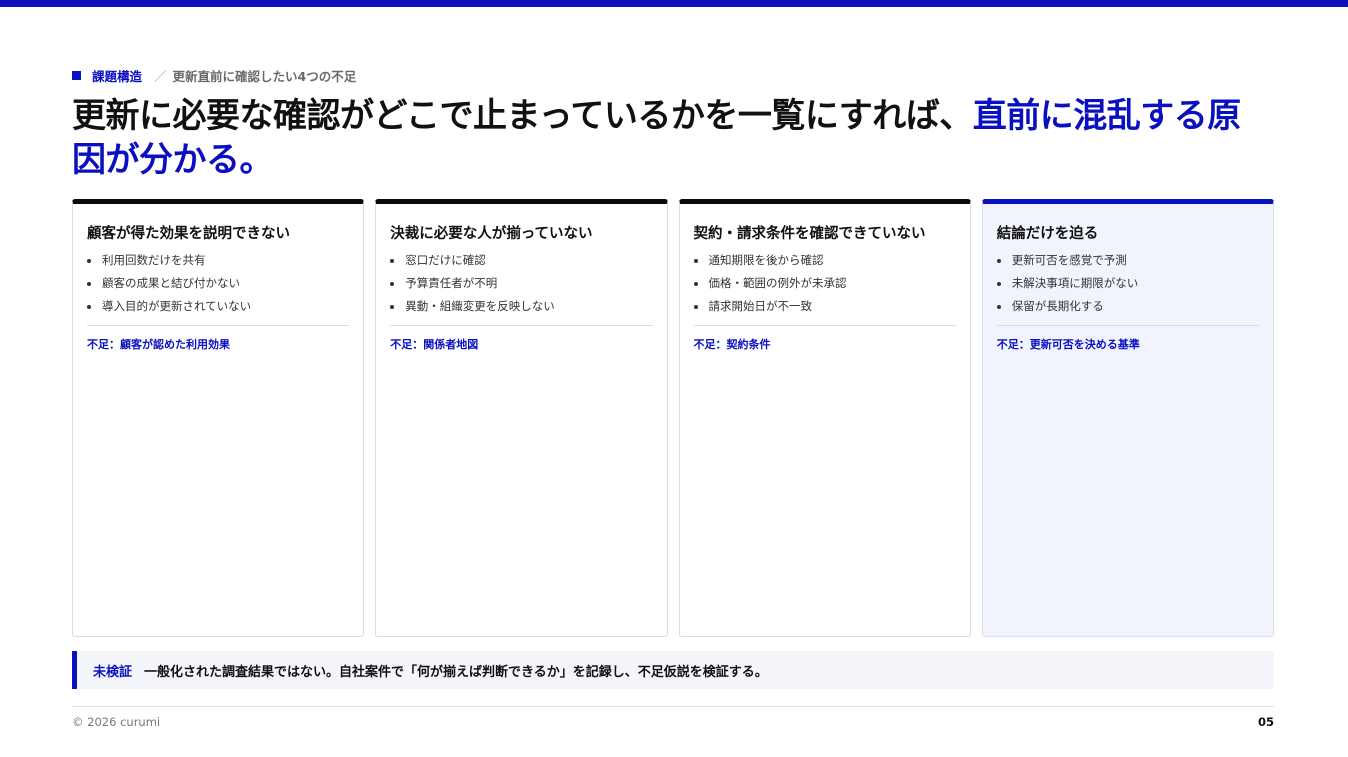 Image resolution: width=1348 pixels, height=757 pixels. What do you see at coordinates (113, 672) in the screenshot?
I see `callout-tag: 未検証` at bounding box center [113, 672].